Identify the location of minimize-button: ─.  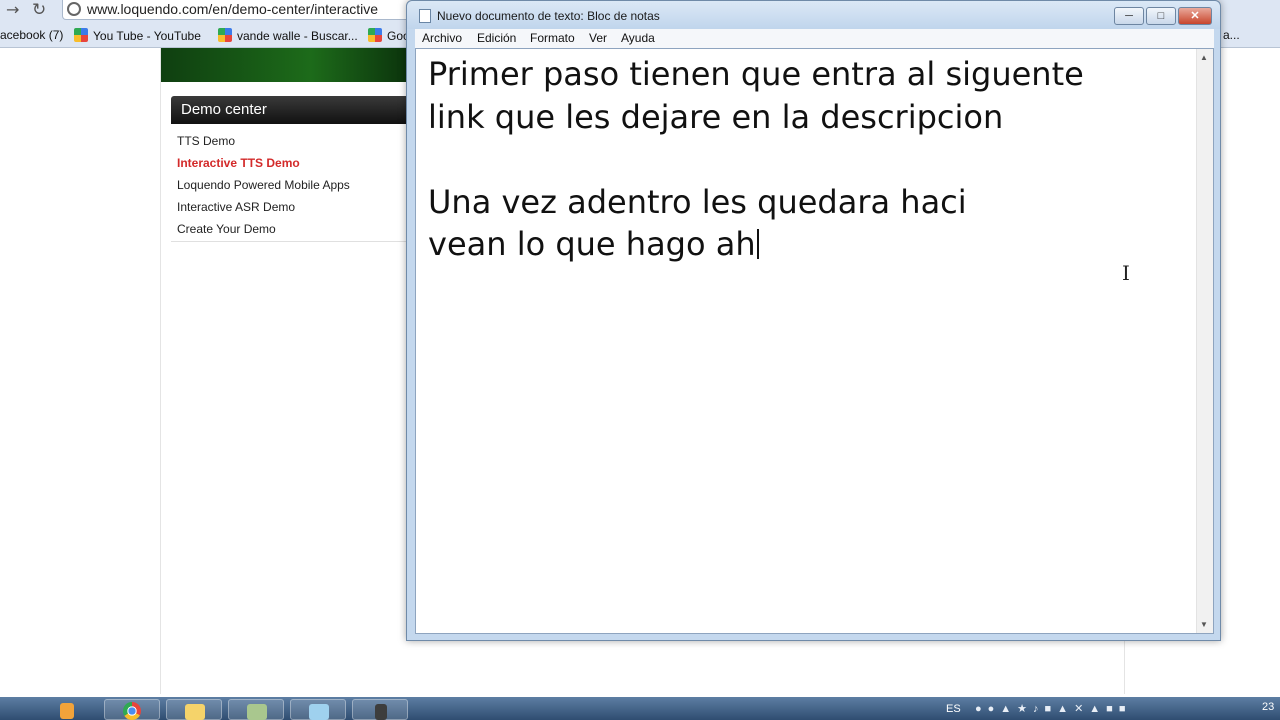
(1129, 16).